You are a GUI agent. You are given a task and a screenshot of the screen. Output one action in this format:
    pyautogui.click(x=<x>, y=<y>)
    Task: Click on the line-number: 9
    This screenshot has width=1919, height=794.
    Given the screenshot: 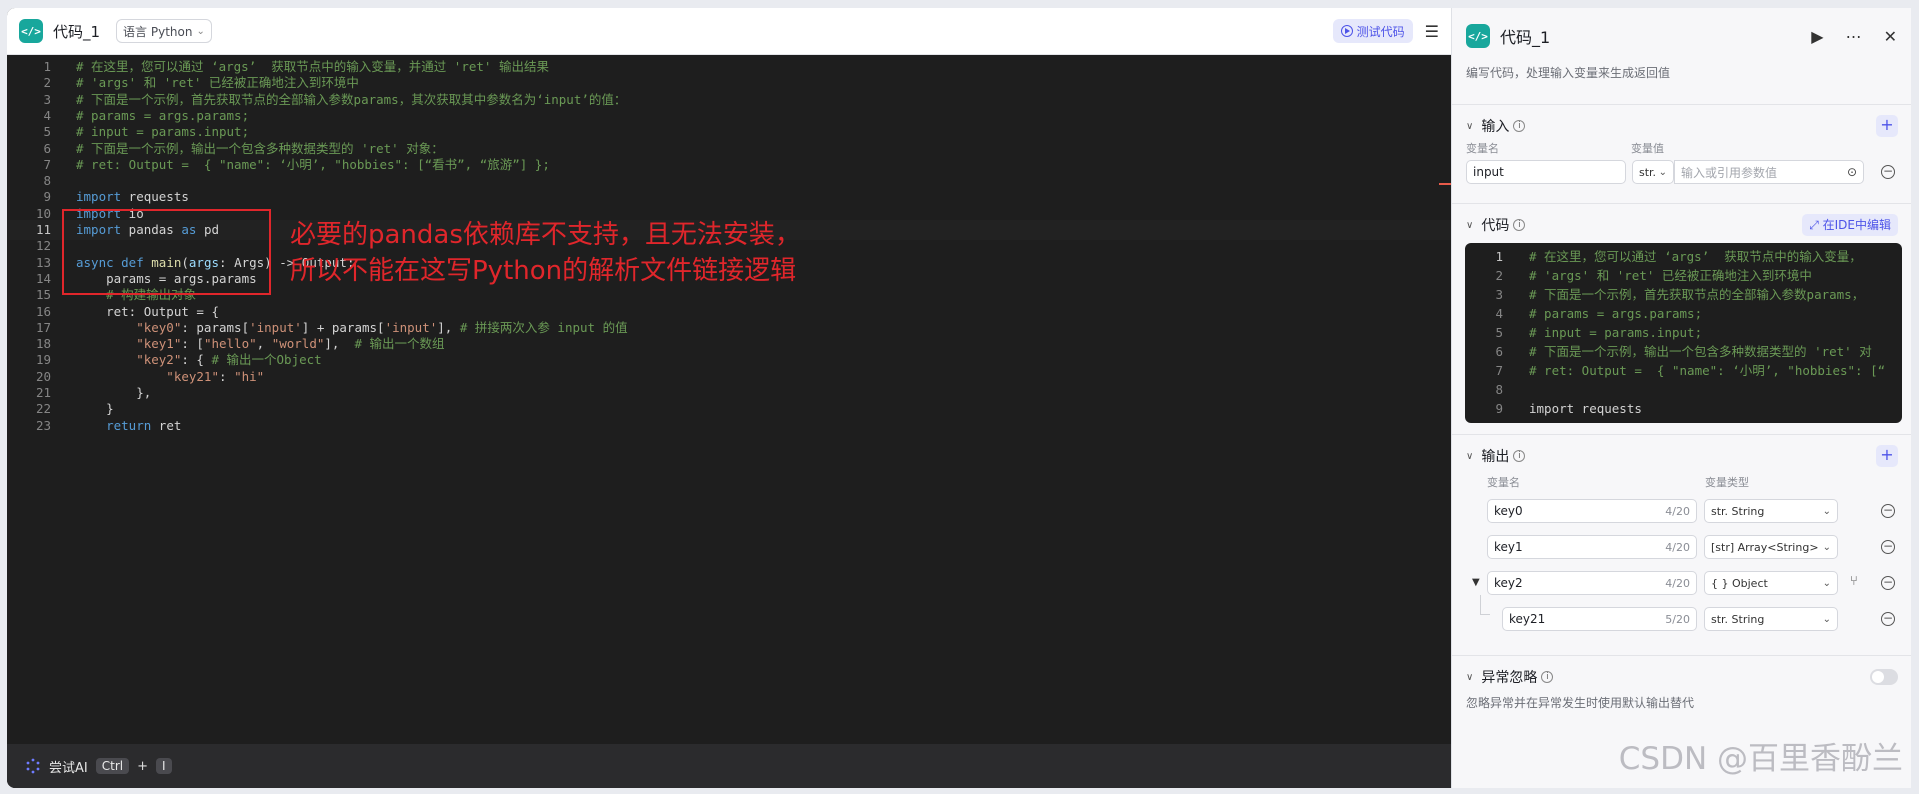 What is the action you would take?
    pyautogui.click(x=1499, y=408)
    